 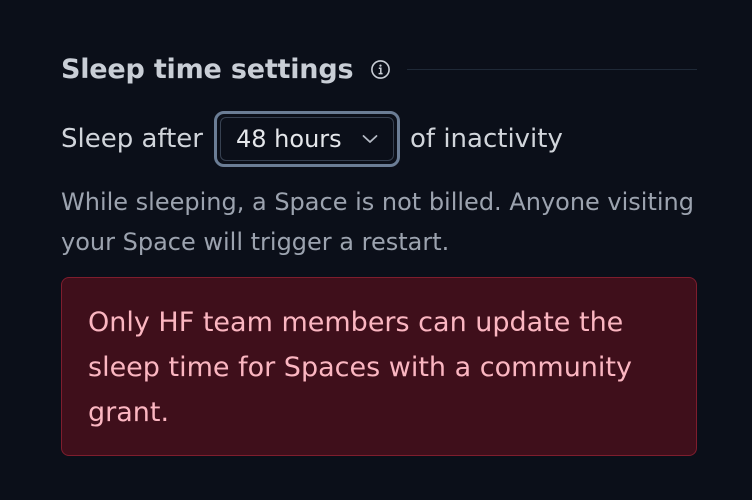 I want to click on section-header: Sleep time settings, so click(x=379, y=69).